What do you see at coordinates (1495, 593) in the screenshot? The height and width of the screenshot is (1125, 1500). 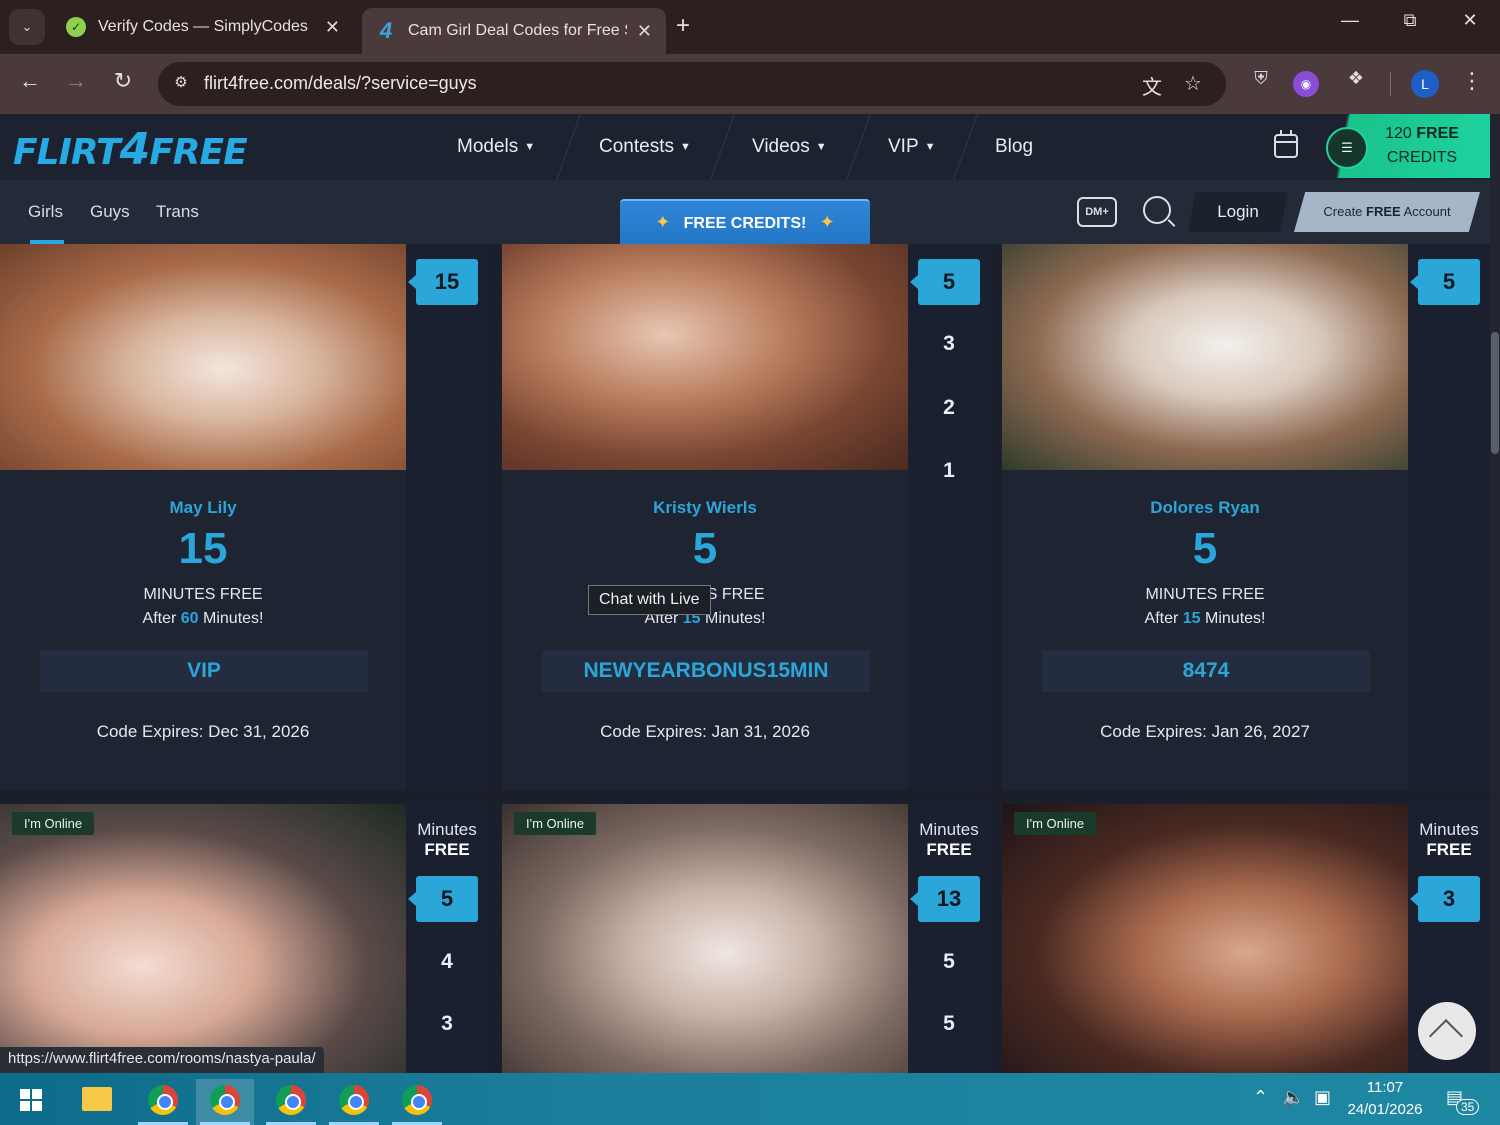 I see `scrollbar-track` at bounding box center [1495, 593].